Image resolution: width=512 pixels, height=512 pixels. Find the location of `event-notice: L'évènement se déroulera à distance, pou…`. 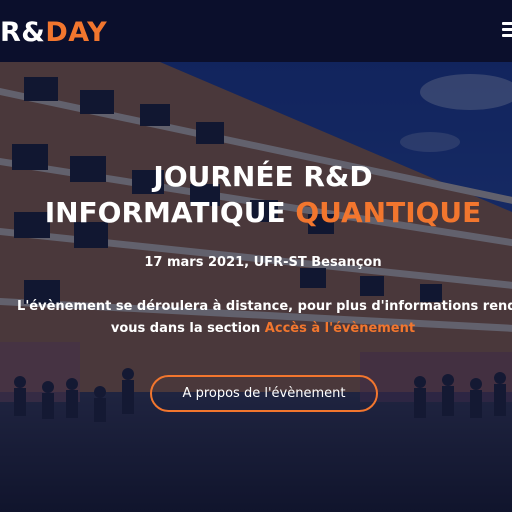

event-notice: L'évènement se déroulera à distance, pou… is located at coordinates (256, 318).